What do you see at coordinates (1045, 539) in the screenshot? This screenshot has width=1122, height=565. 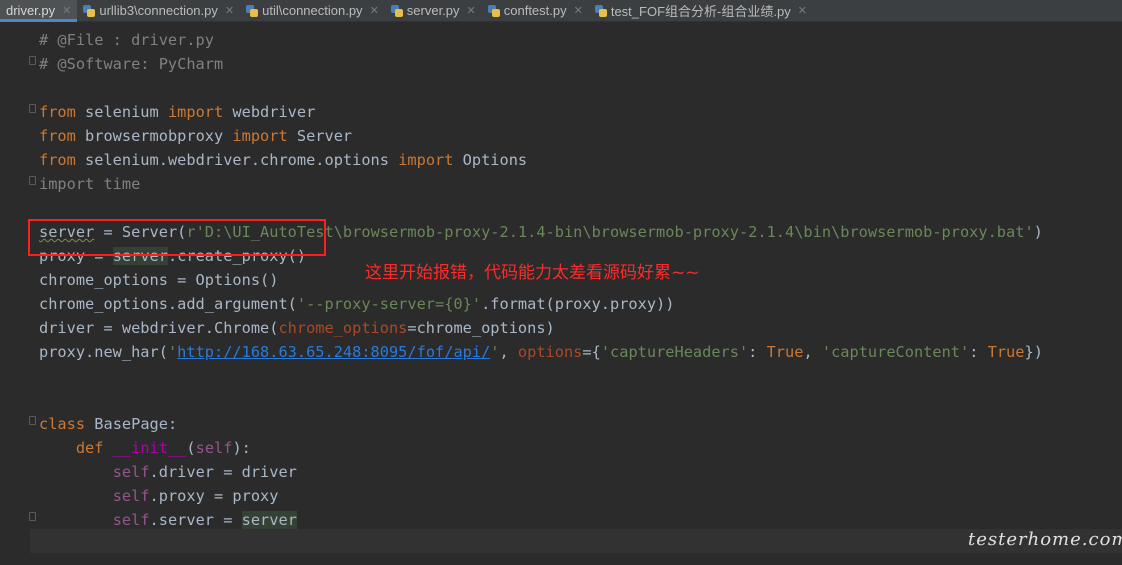 I see `watermark: testerhome.com` at bounding box center [1045, 539].